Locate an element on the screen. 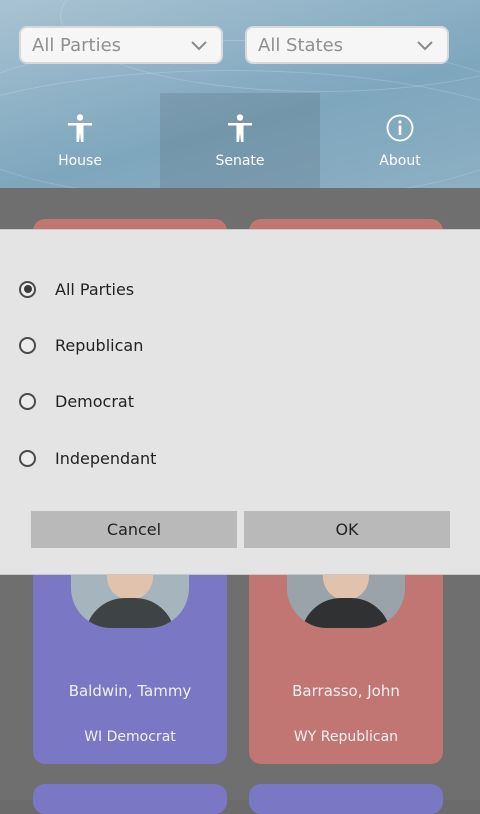  info-icon is located at coordinates (400, 128).